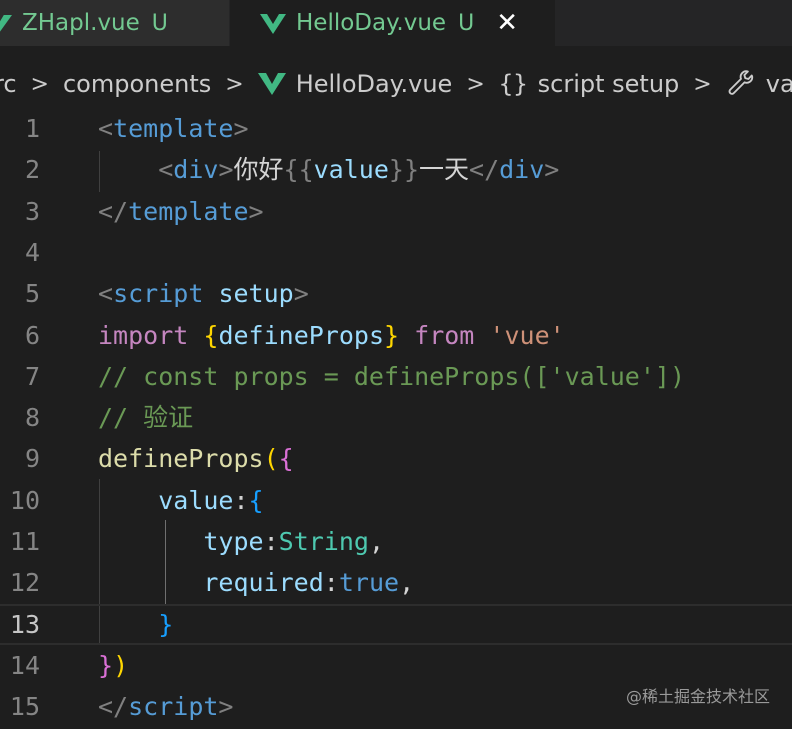 The width and height of the screenshot is (792, 729). What do you see at coordinates (323, 541) in the screenshot?
I see `code-token: String` at bounding box center [323, 541].